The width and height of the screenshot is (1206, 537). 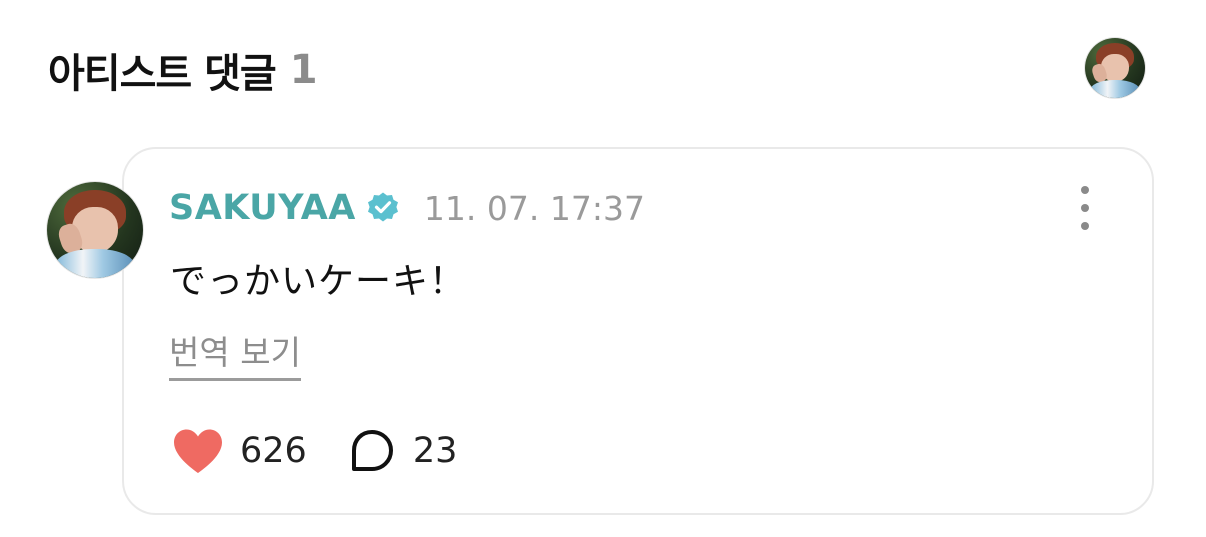 What do you see at coordinates (383, 208) in the screenshot?
I see `verified-badge-icon` at bounding box center [383, 208].